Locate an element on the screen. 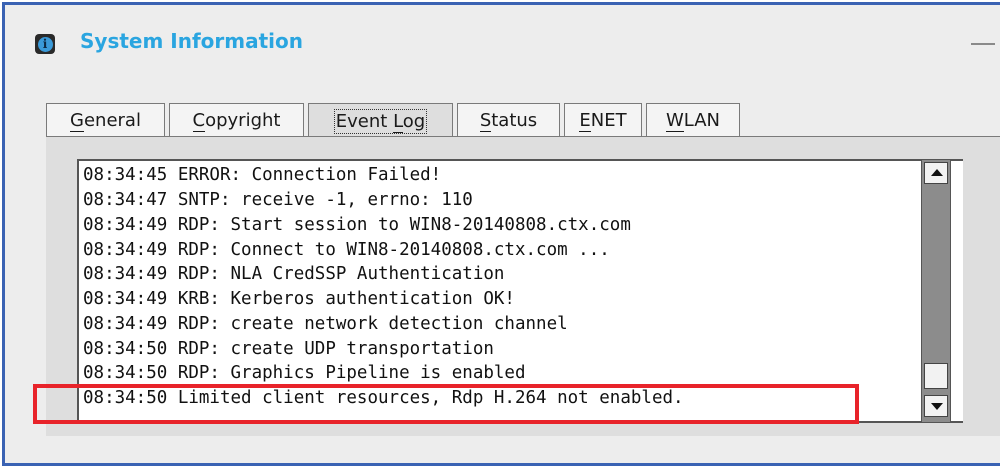 Image resolution: width=1000 pixels, height=471 pixels. tab-label: WLAN is located at coordinates (693, 120).